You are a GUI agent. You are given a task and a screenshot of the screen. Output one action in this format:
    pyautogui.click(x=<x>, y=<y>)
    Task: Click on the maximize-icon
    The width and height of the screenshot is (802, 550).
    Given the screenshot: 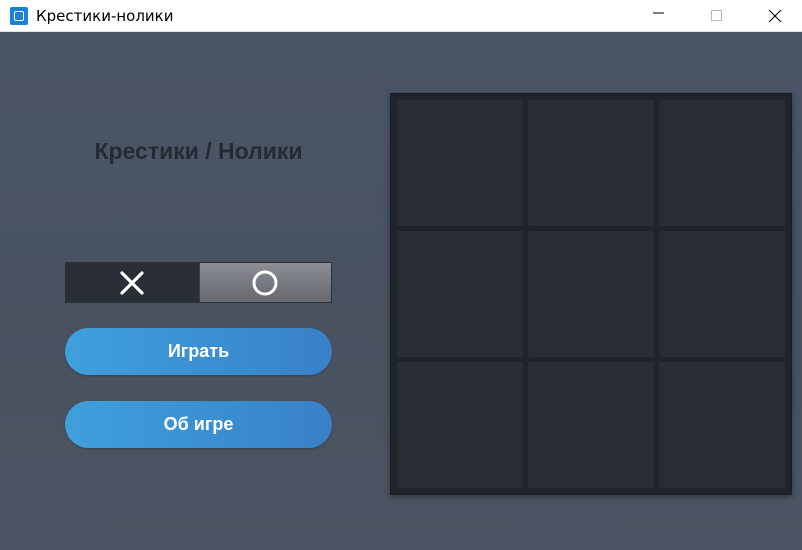 What is the action you would take?
    pyautogui.click(x=716, y=15)
    